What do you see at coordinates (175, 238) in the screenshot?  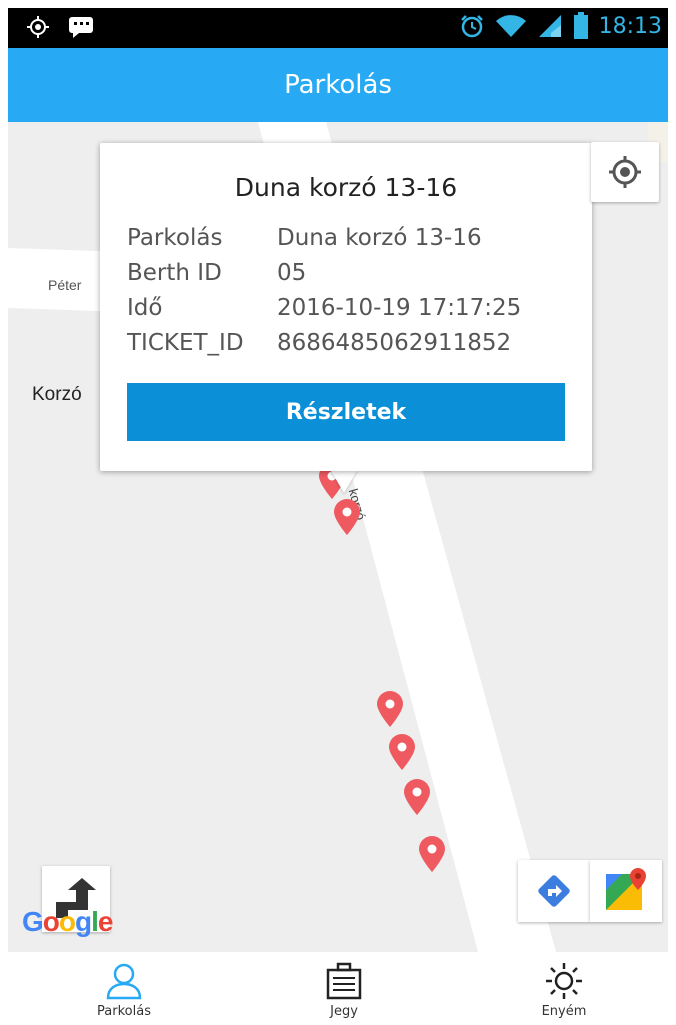 I see `info-key: Parkolás` at bounding box center [175, 238].